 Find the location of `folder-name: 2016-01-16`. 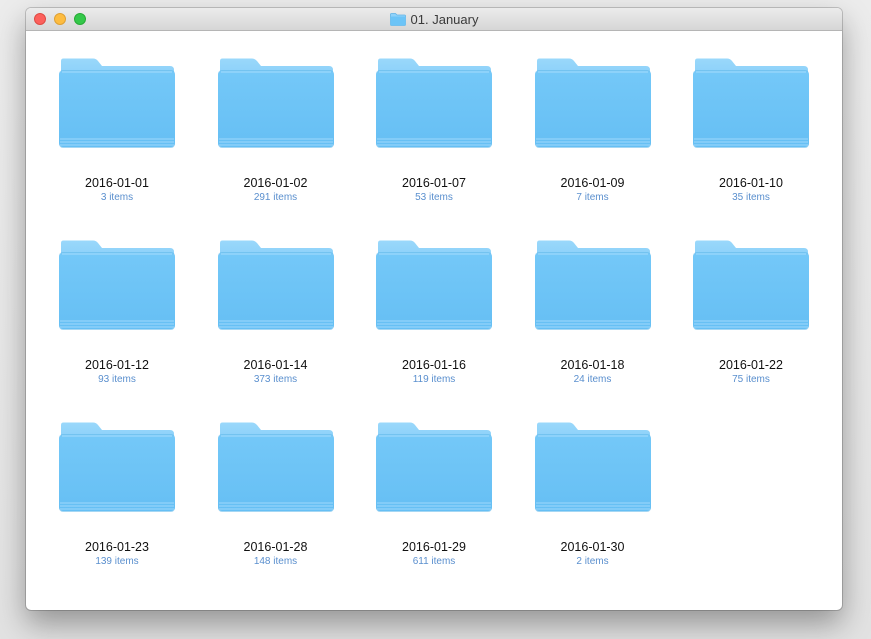

folder-name: 2016-01-16 is located at coordinates (434, 365).